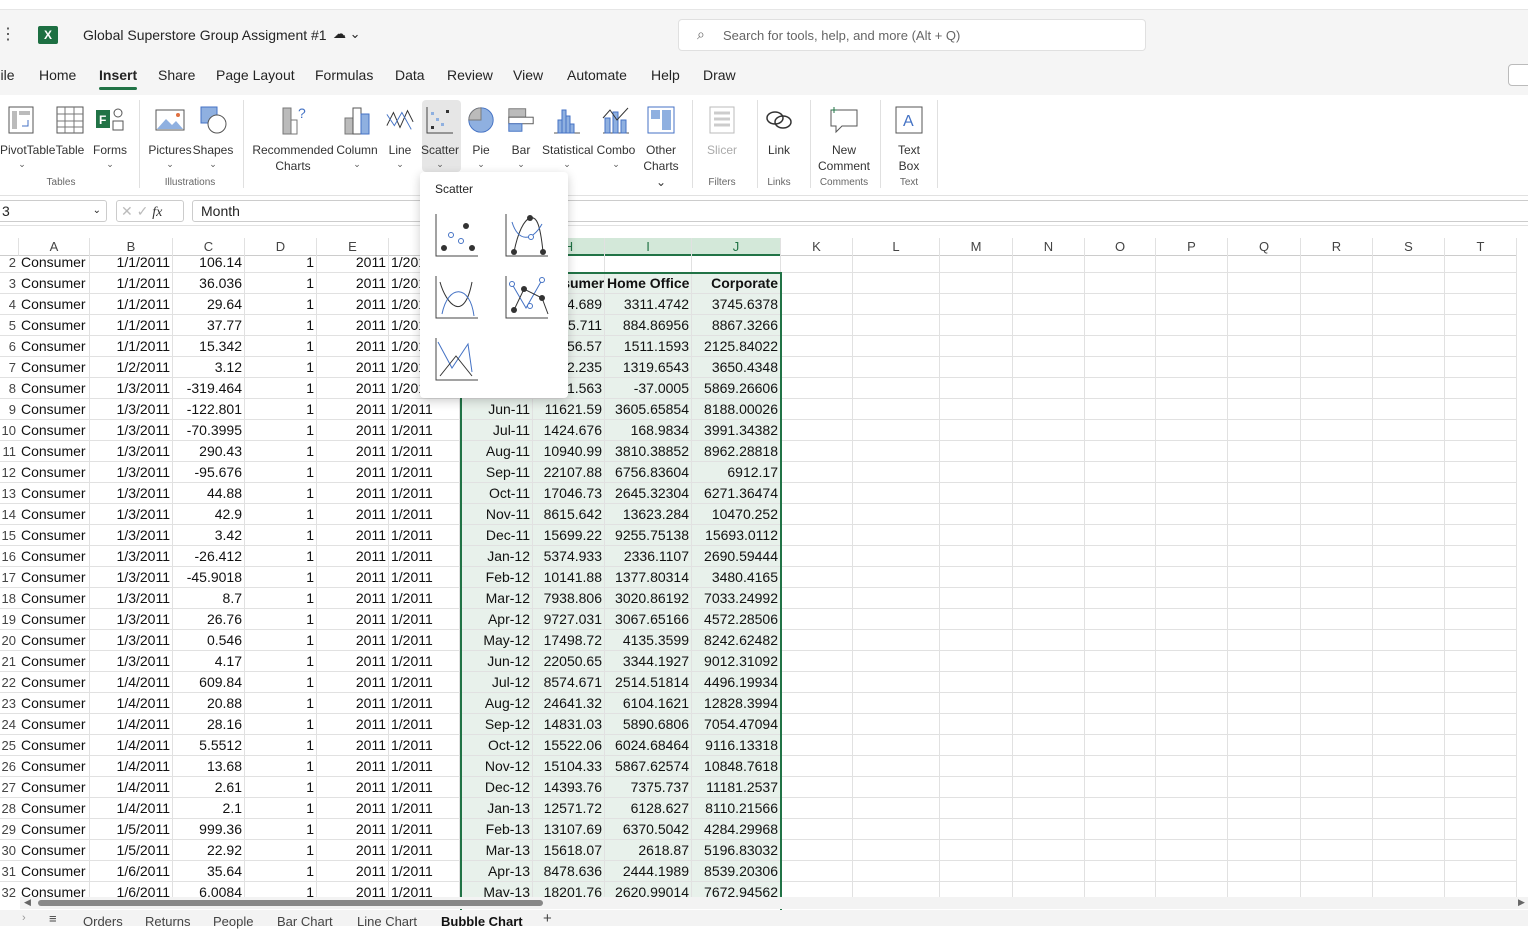 The image size is (1528, 929). Describe the element at coordinates (896, 871) in the screenshot. I see `cell-l31` at that location.